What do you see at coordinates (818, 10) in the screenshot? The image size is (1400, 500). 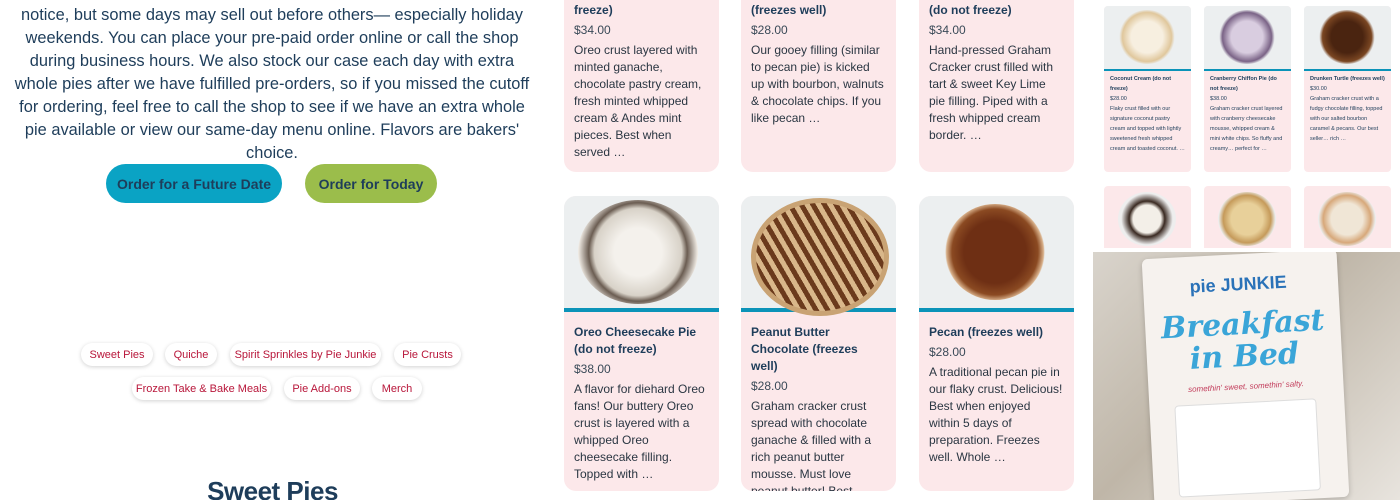 I see `product-name: (freezes well)` at bounding box center [818, 10].